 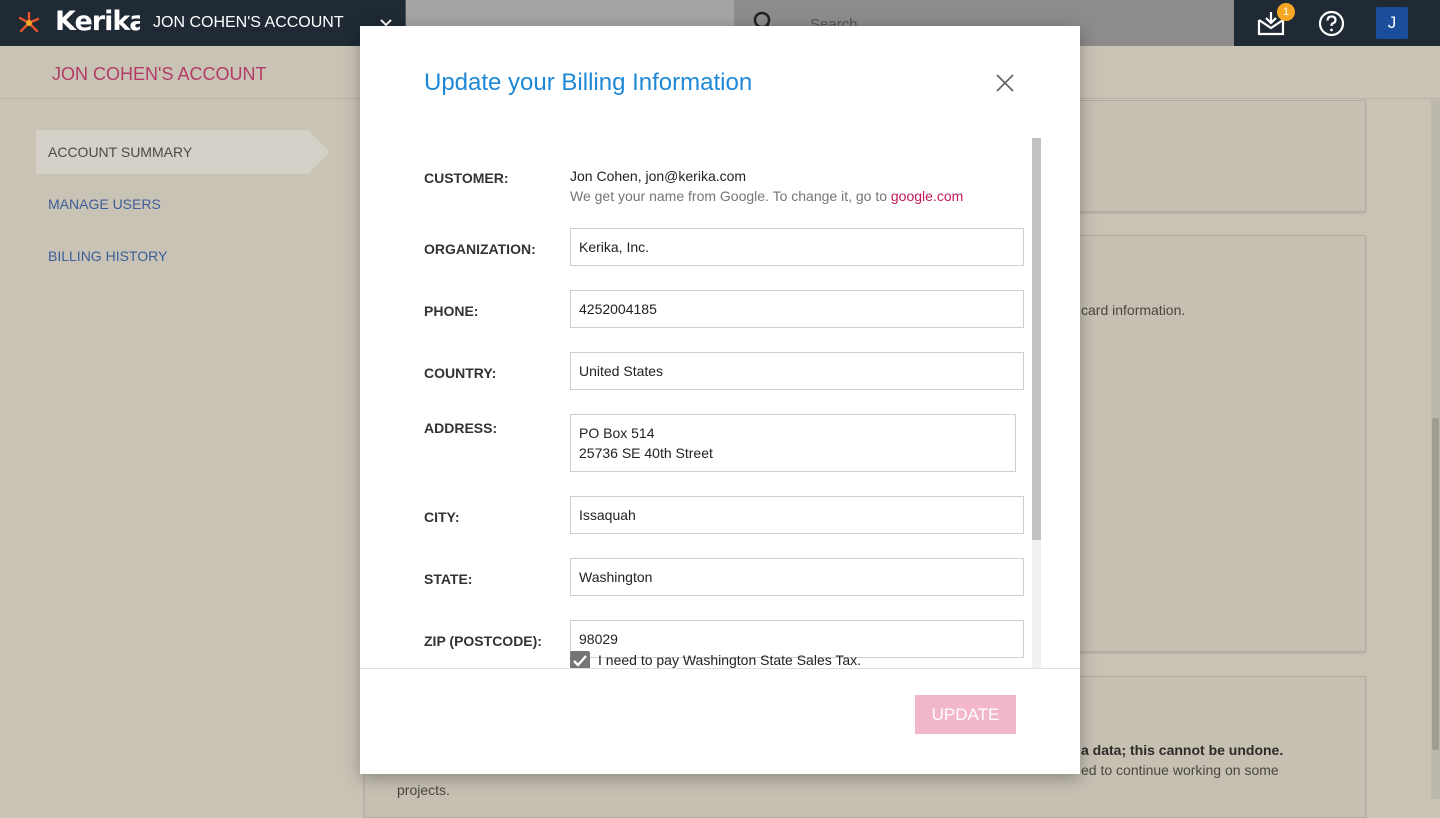 I want to click on logo: Kerika, so click(x=74, y=23).